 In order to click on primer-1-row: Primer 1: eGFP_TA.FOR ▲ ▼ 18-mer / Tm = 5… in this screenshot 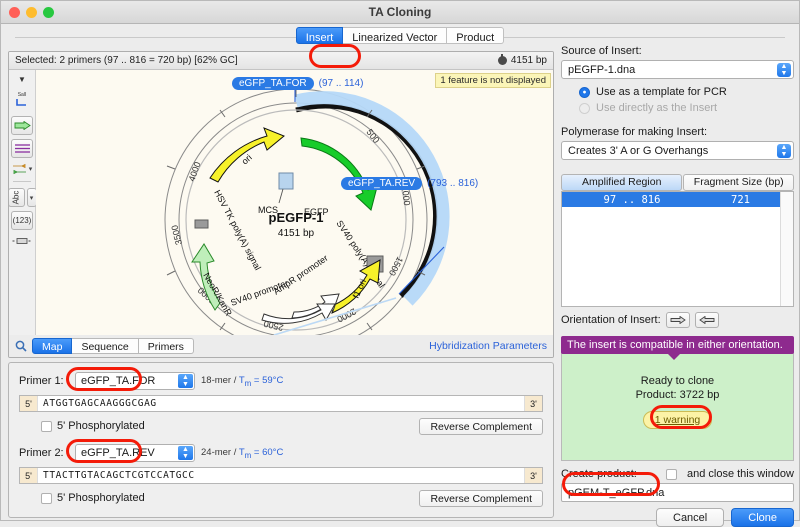, I will do `click(281, 381)`.